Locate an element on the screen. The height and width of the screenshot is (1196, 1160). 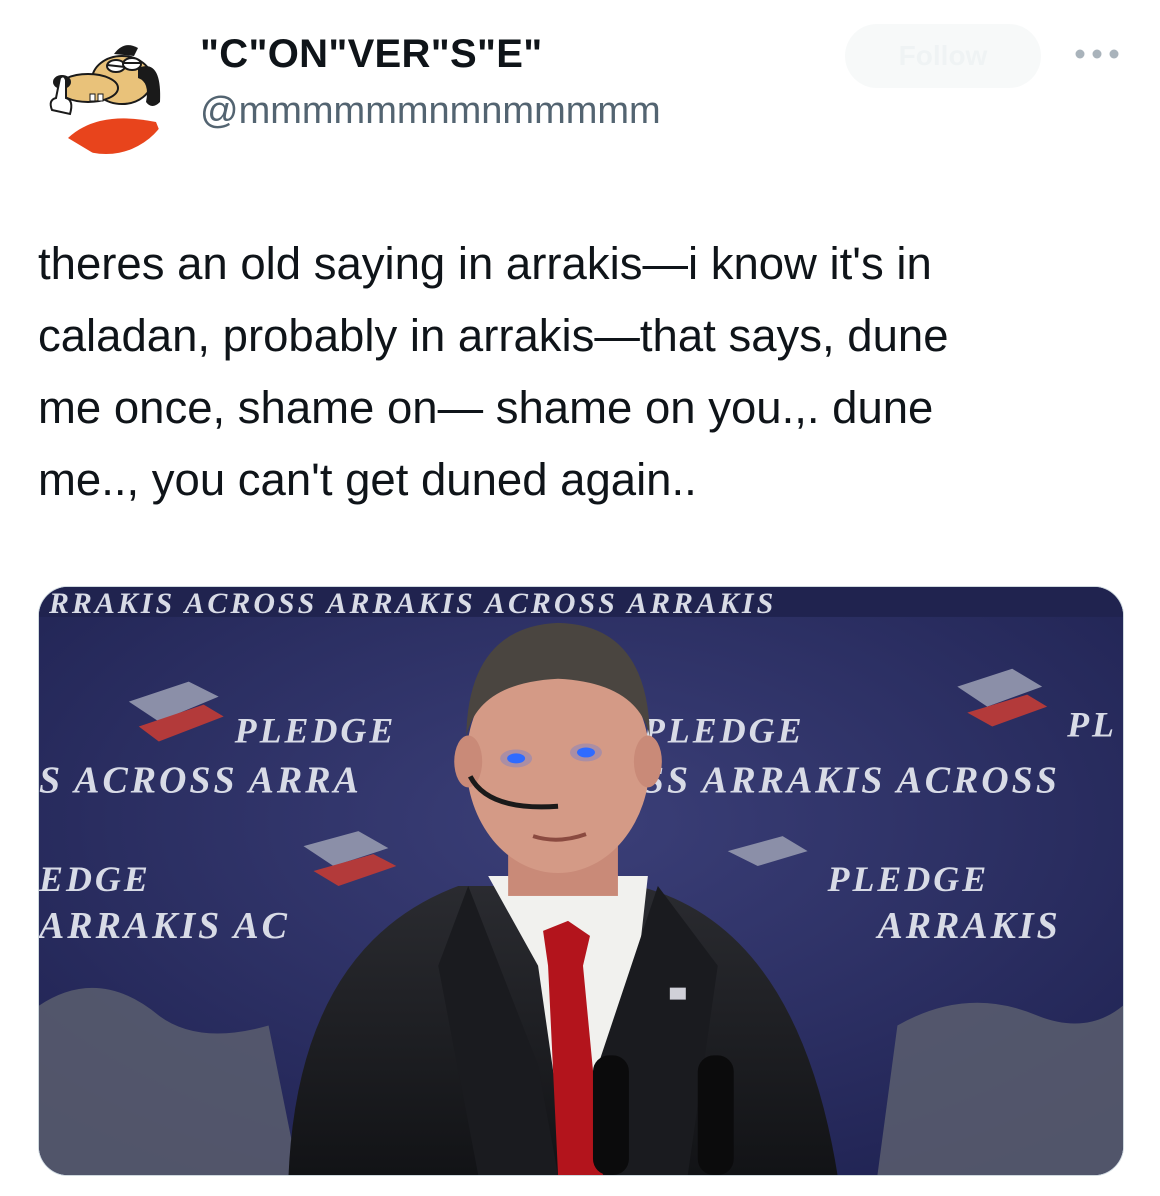
author-display-name: "C"ON"VER"S"E" is located at coordinates (371, 54).